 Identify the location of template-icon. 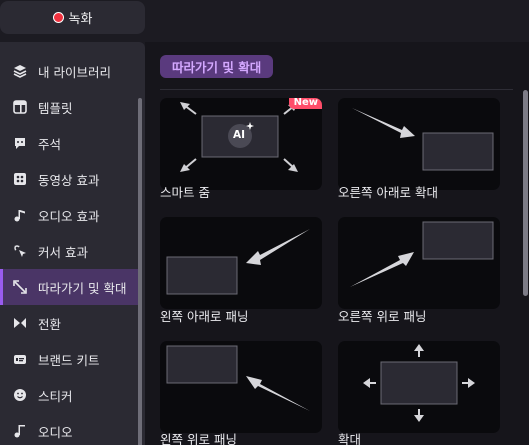
(20, 107).